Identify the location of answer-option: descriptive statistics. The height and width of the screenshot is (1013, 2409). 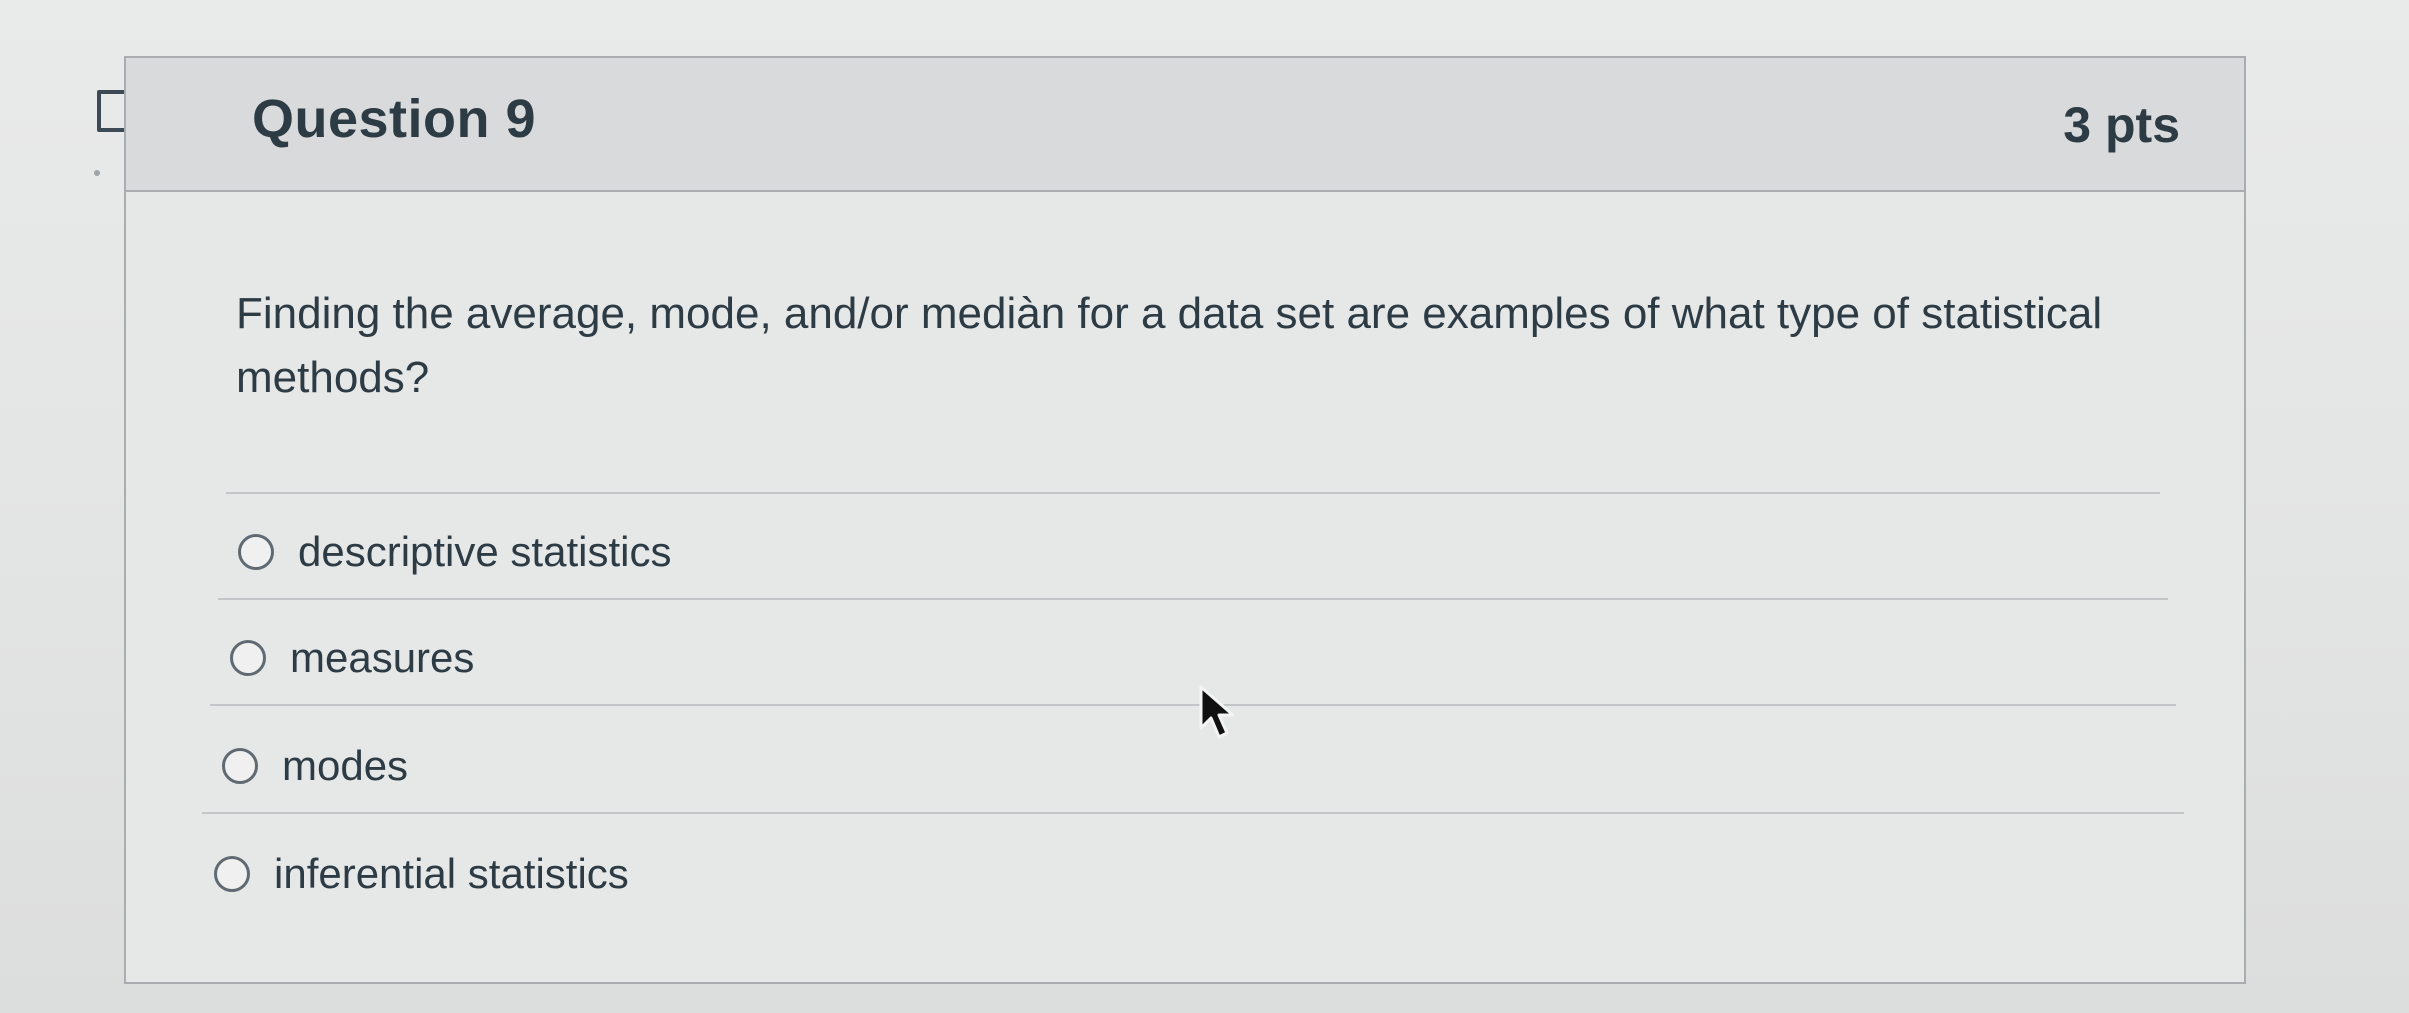
(454, 552).